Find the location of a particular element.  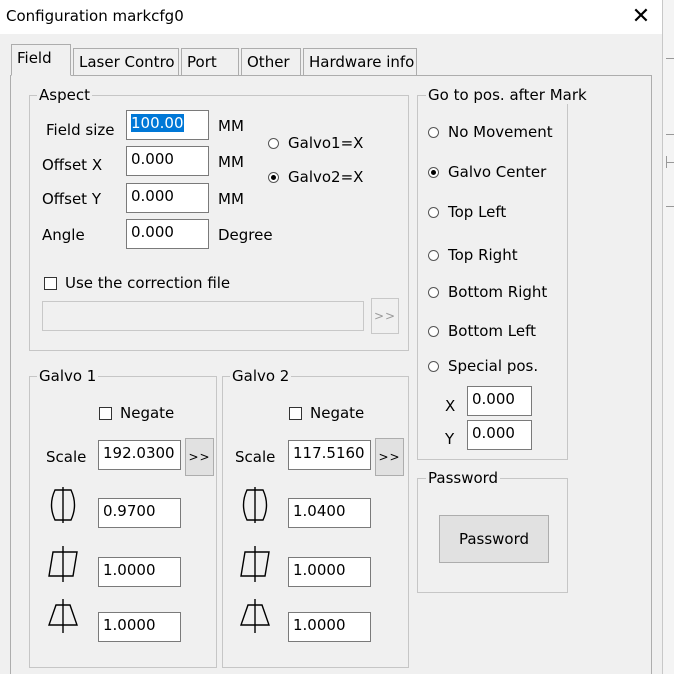

galvo2-scale-label: Scale is located at coordinates (255, 457).